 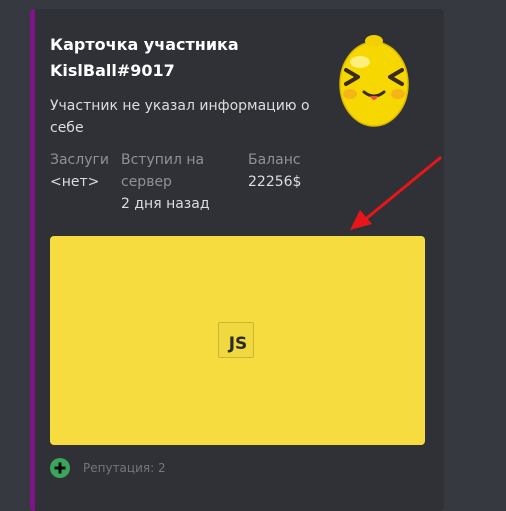 What do you see at coordinates (82, 171) in the screenshot?
I see `field-merits: Заслуги <нет>` at bounding box center [82, 171].